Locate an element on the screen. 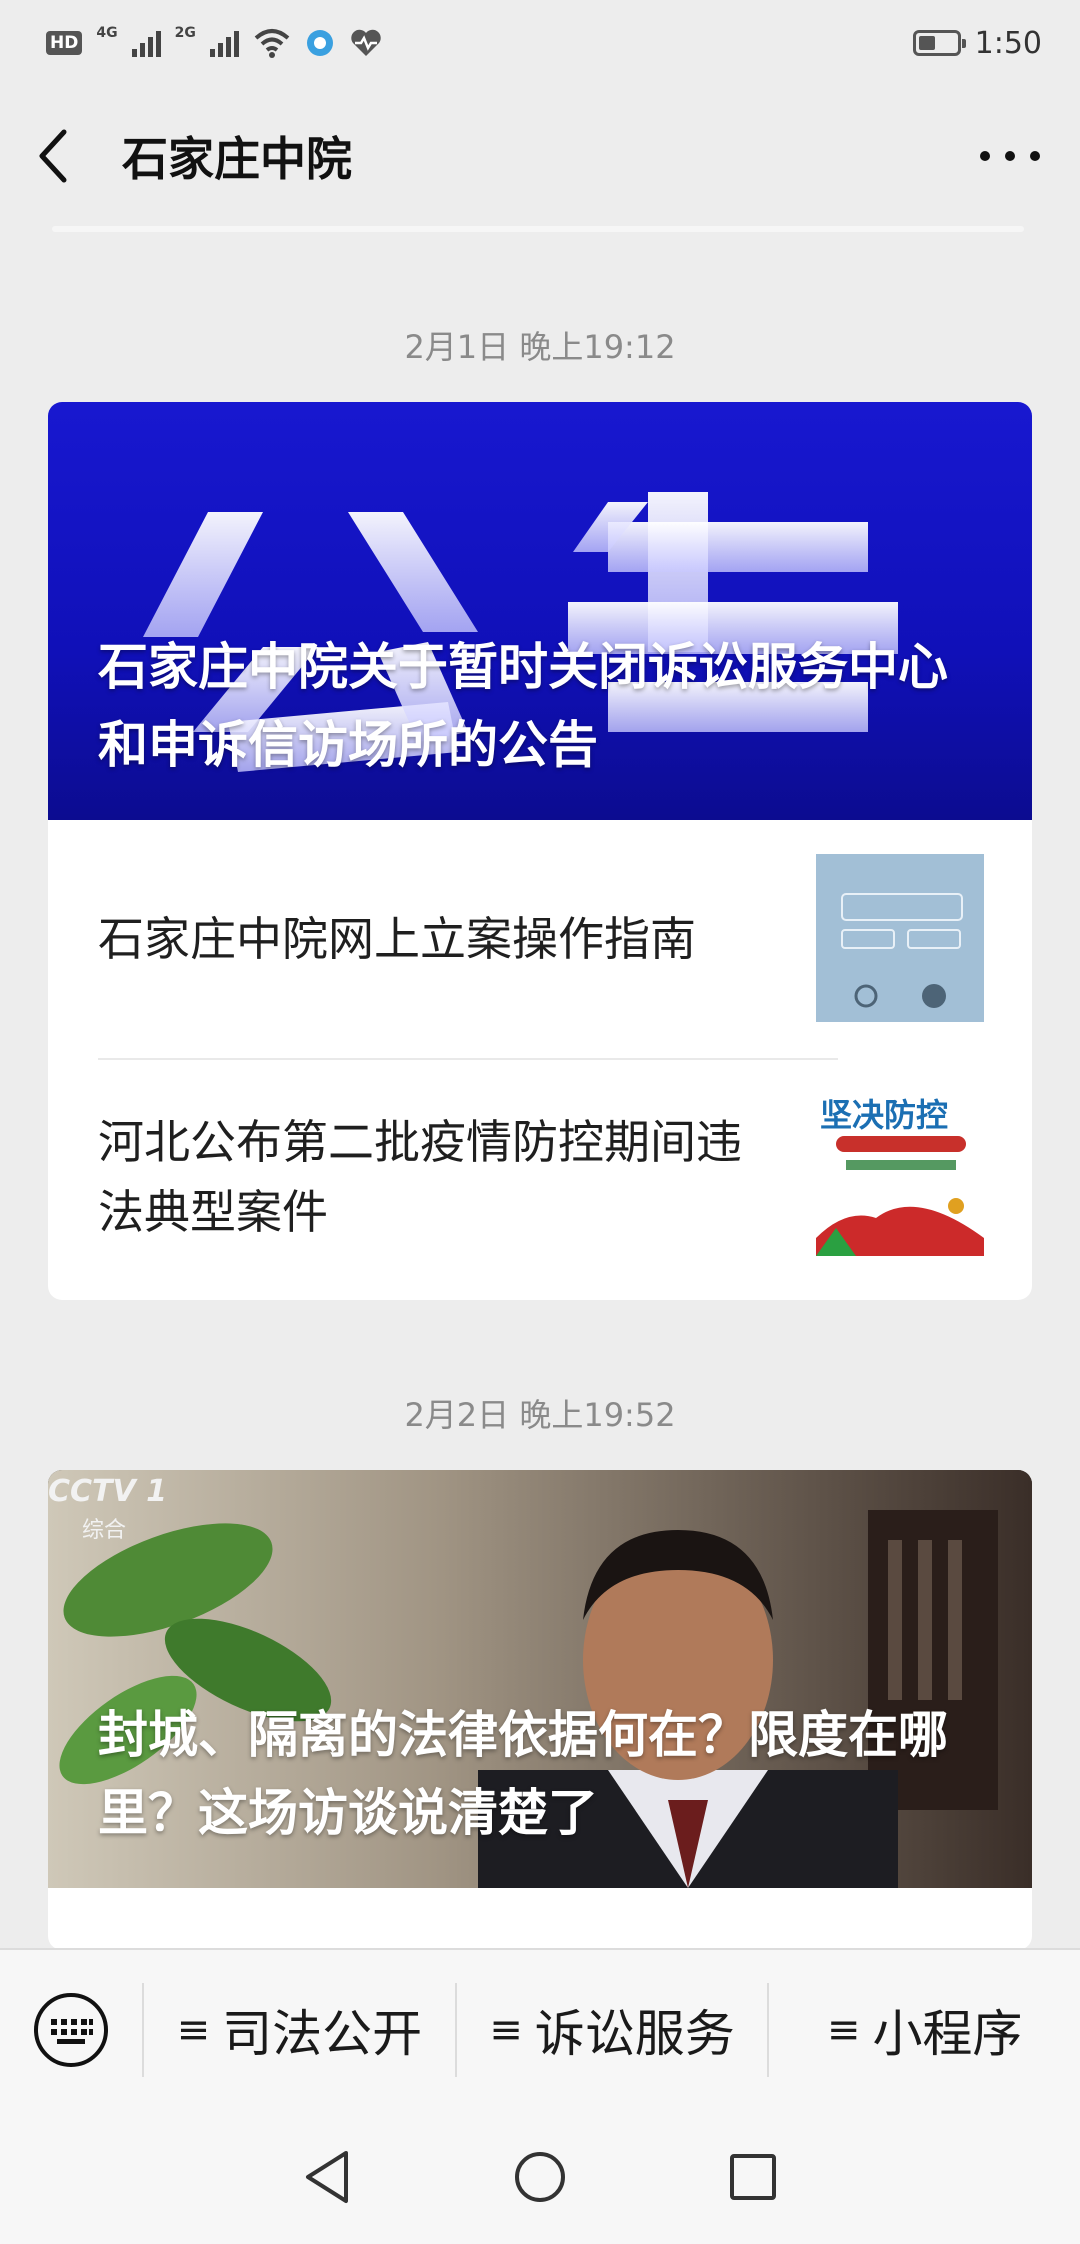 The height and width of the screenshot is (2244, 1080). more-options-button is located at coordinates (1010, 156).